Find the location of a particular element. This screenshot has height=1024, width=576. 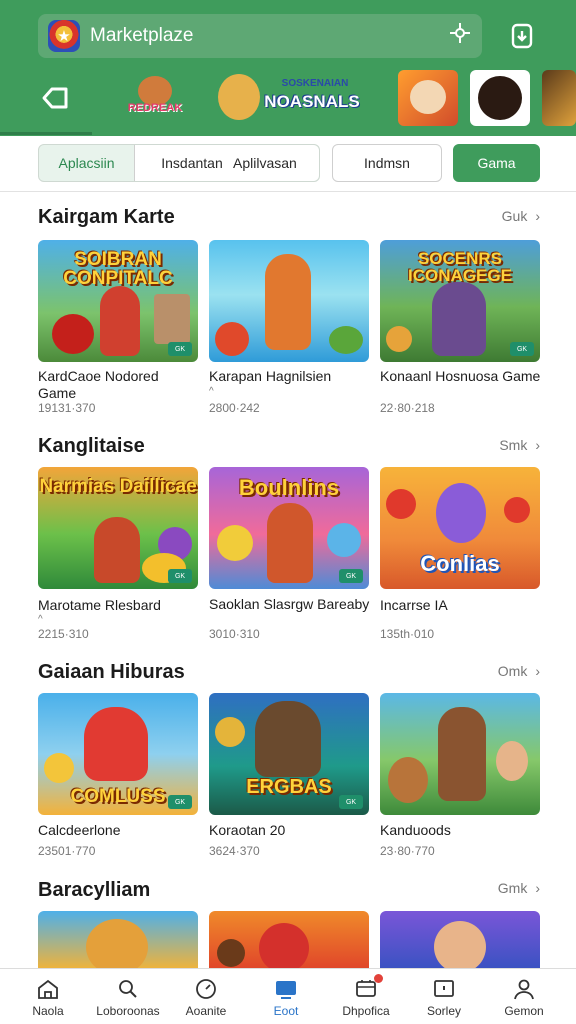

nav-label: Sorley is located at coordinates (443, 1010).